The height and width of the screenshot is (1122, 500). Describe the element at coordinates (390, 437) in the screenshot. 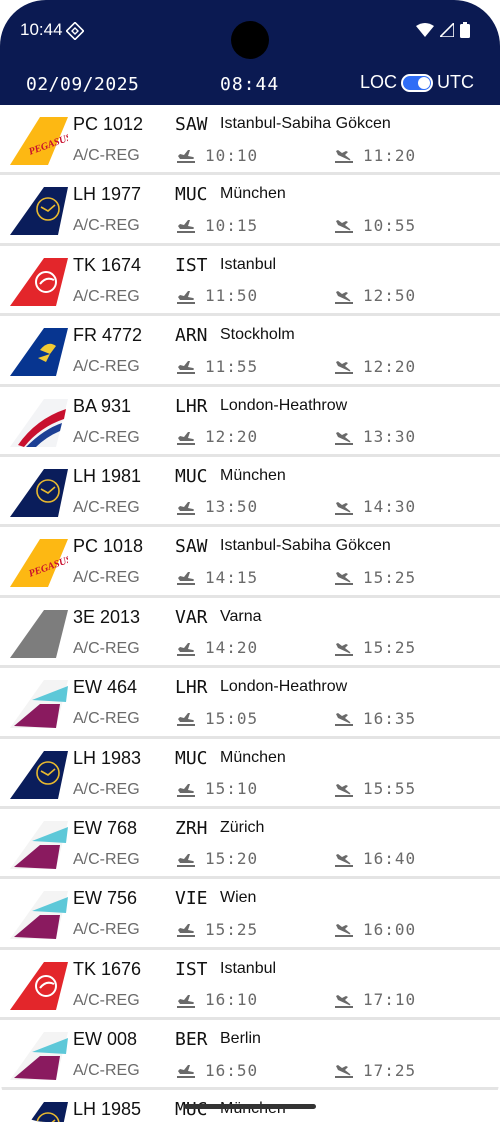

I see `arrival-time: 13:30` at that location.